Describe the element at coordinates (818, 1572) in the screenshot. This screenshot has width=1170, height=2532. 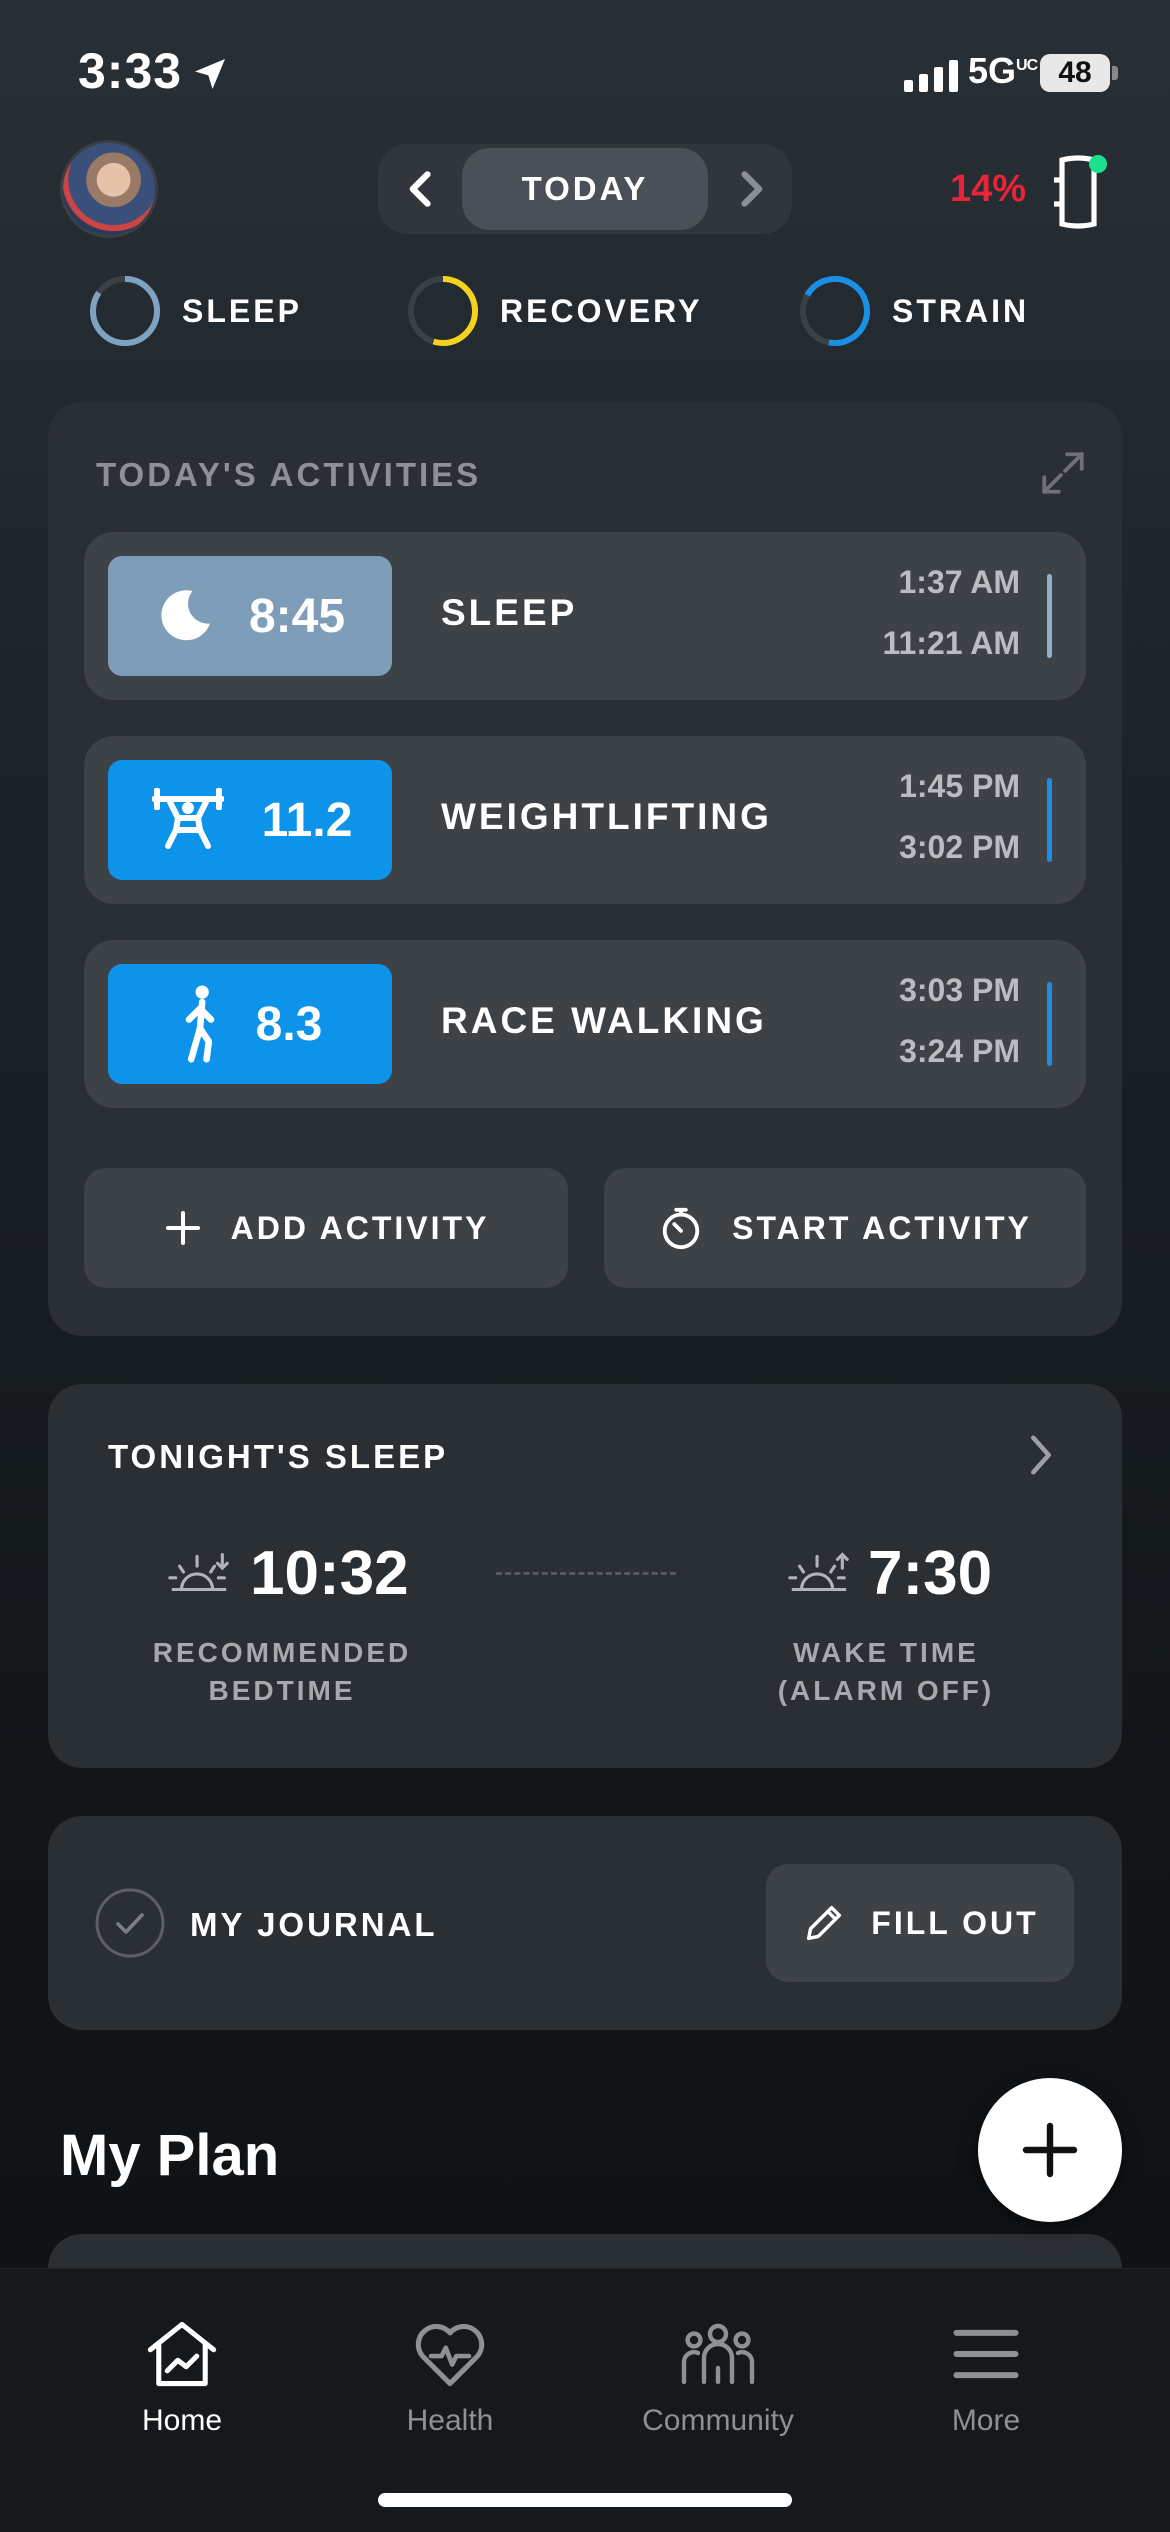
I see `sunrise-icon` at that location.